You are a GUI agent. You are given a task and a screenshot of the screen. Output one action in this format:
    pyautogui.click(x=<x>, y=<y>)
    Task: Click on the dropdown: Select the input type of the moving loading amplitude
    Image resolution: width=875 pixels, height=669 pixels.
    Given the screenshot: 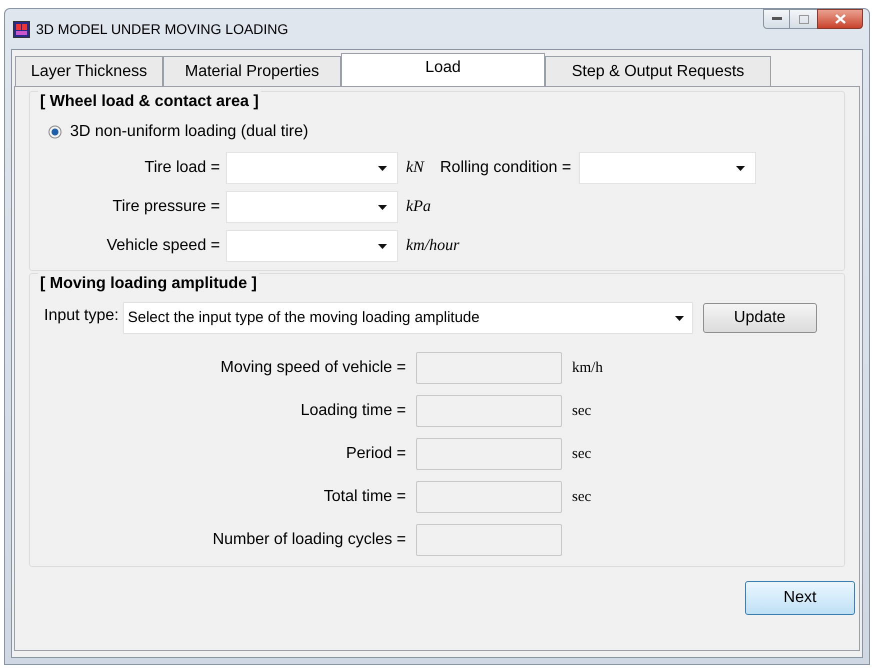 What is the action you would take?
    pyautogui.click(x=407, y=318)
    